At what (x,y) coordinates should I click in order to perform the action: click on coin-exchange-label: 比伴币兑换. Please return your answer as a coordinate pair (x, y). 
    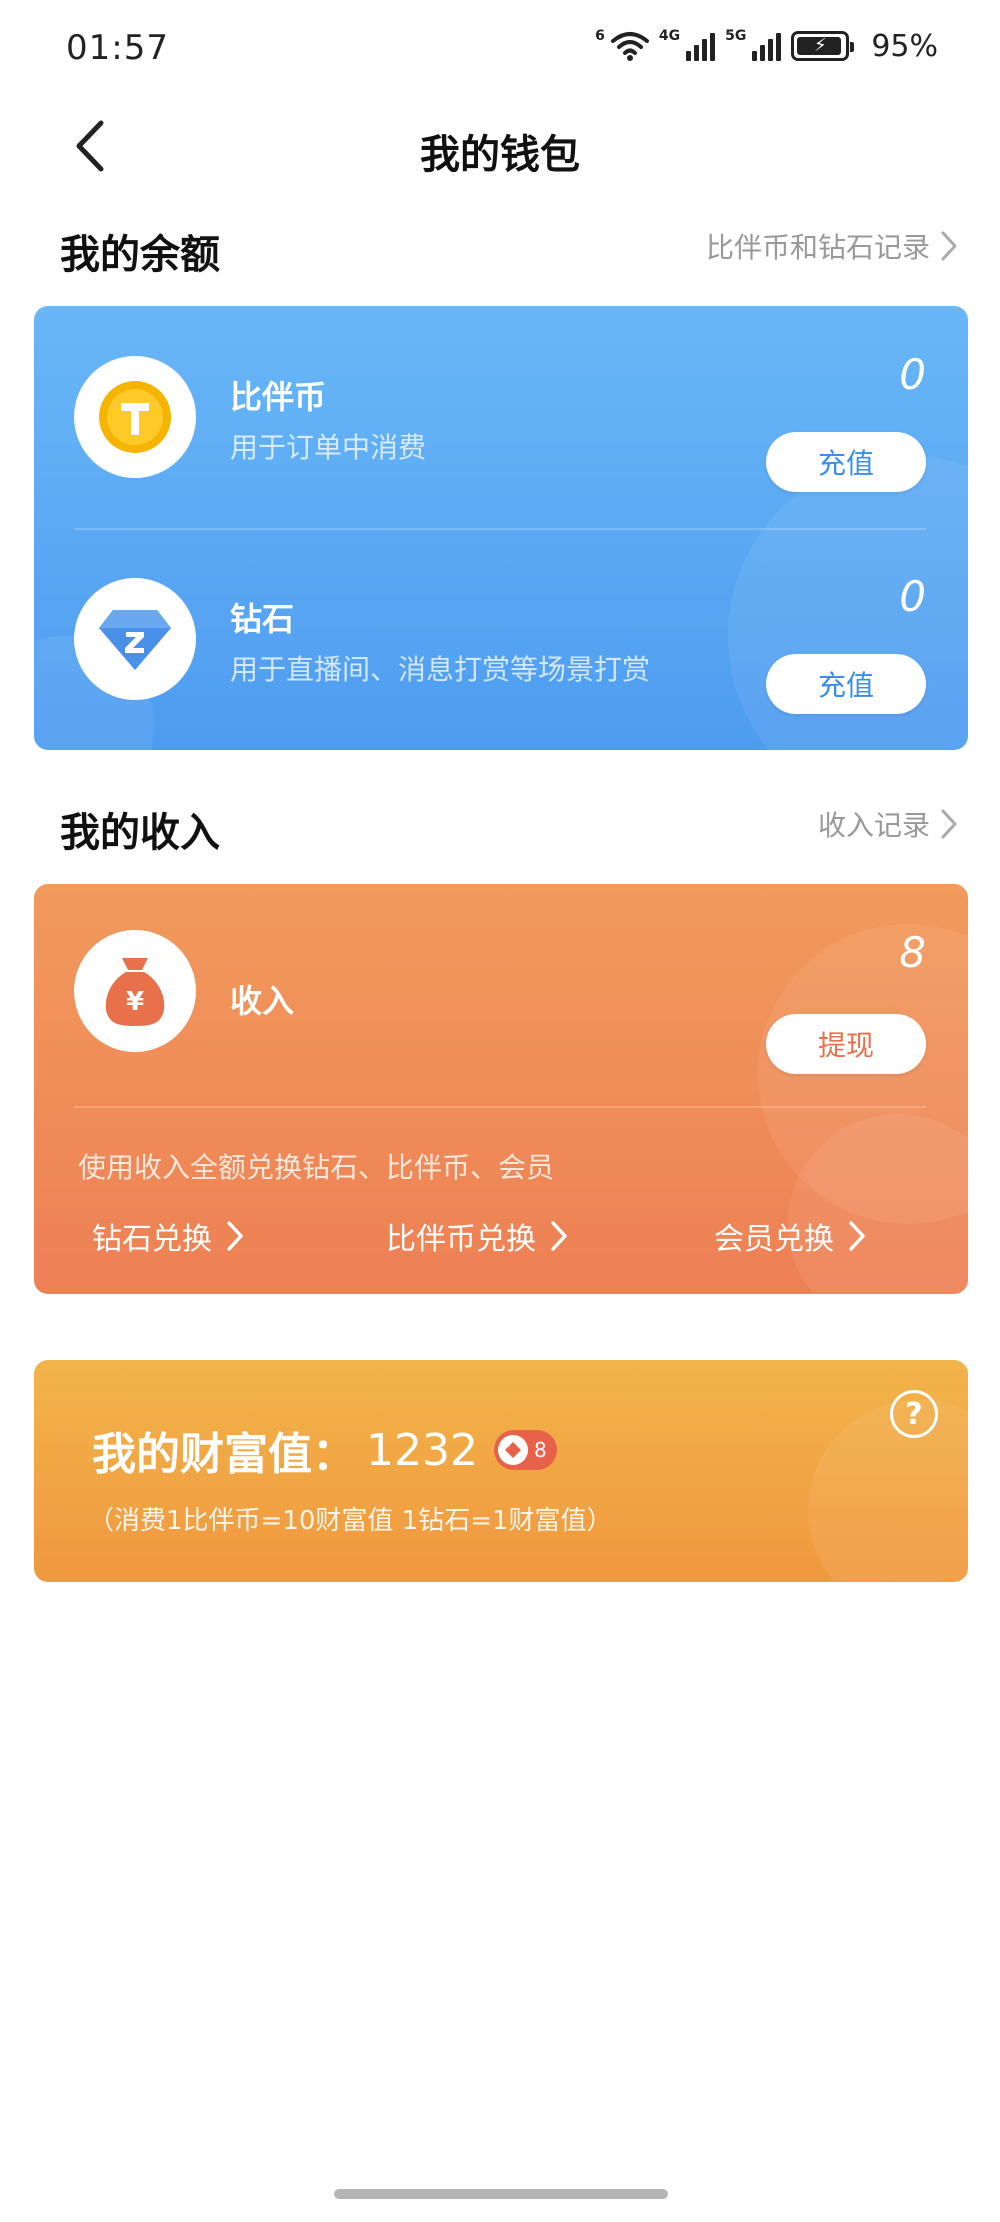
    Looking at the image, I should click on (461, 1239).